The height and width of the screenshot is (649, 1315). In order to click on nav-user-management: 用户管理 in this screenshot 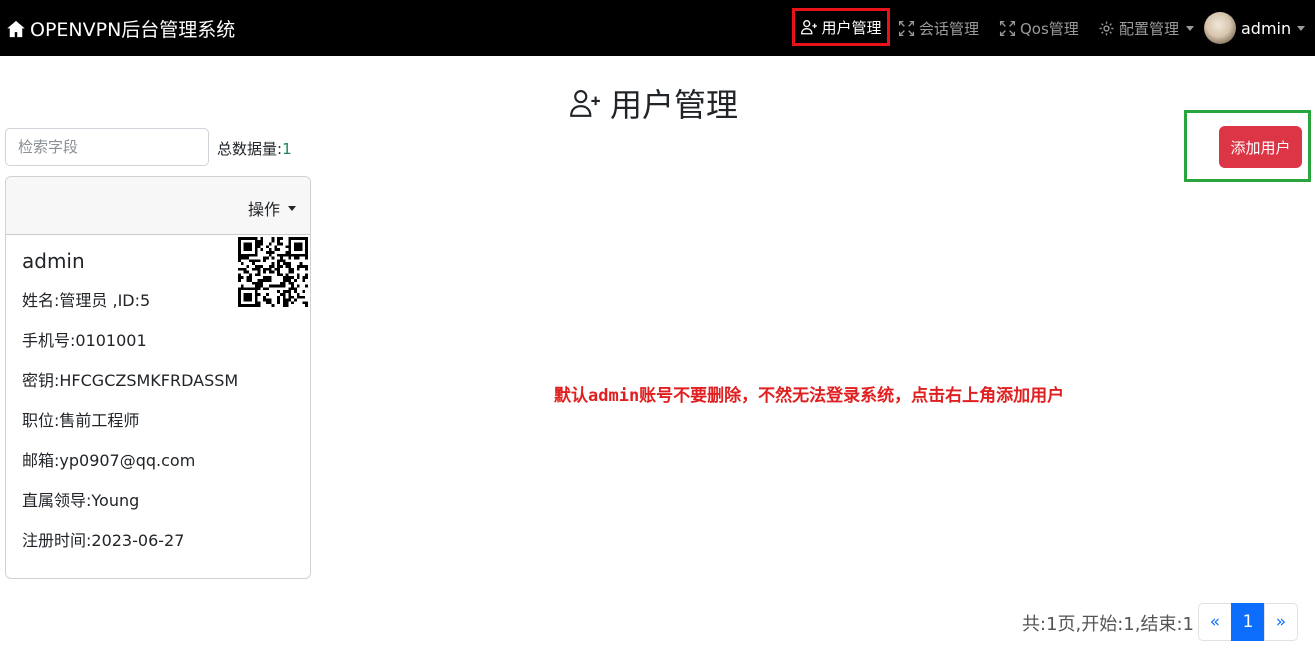, I will do `click(841, 27)`.